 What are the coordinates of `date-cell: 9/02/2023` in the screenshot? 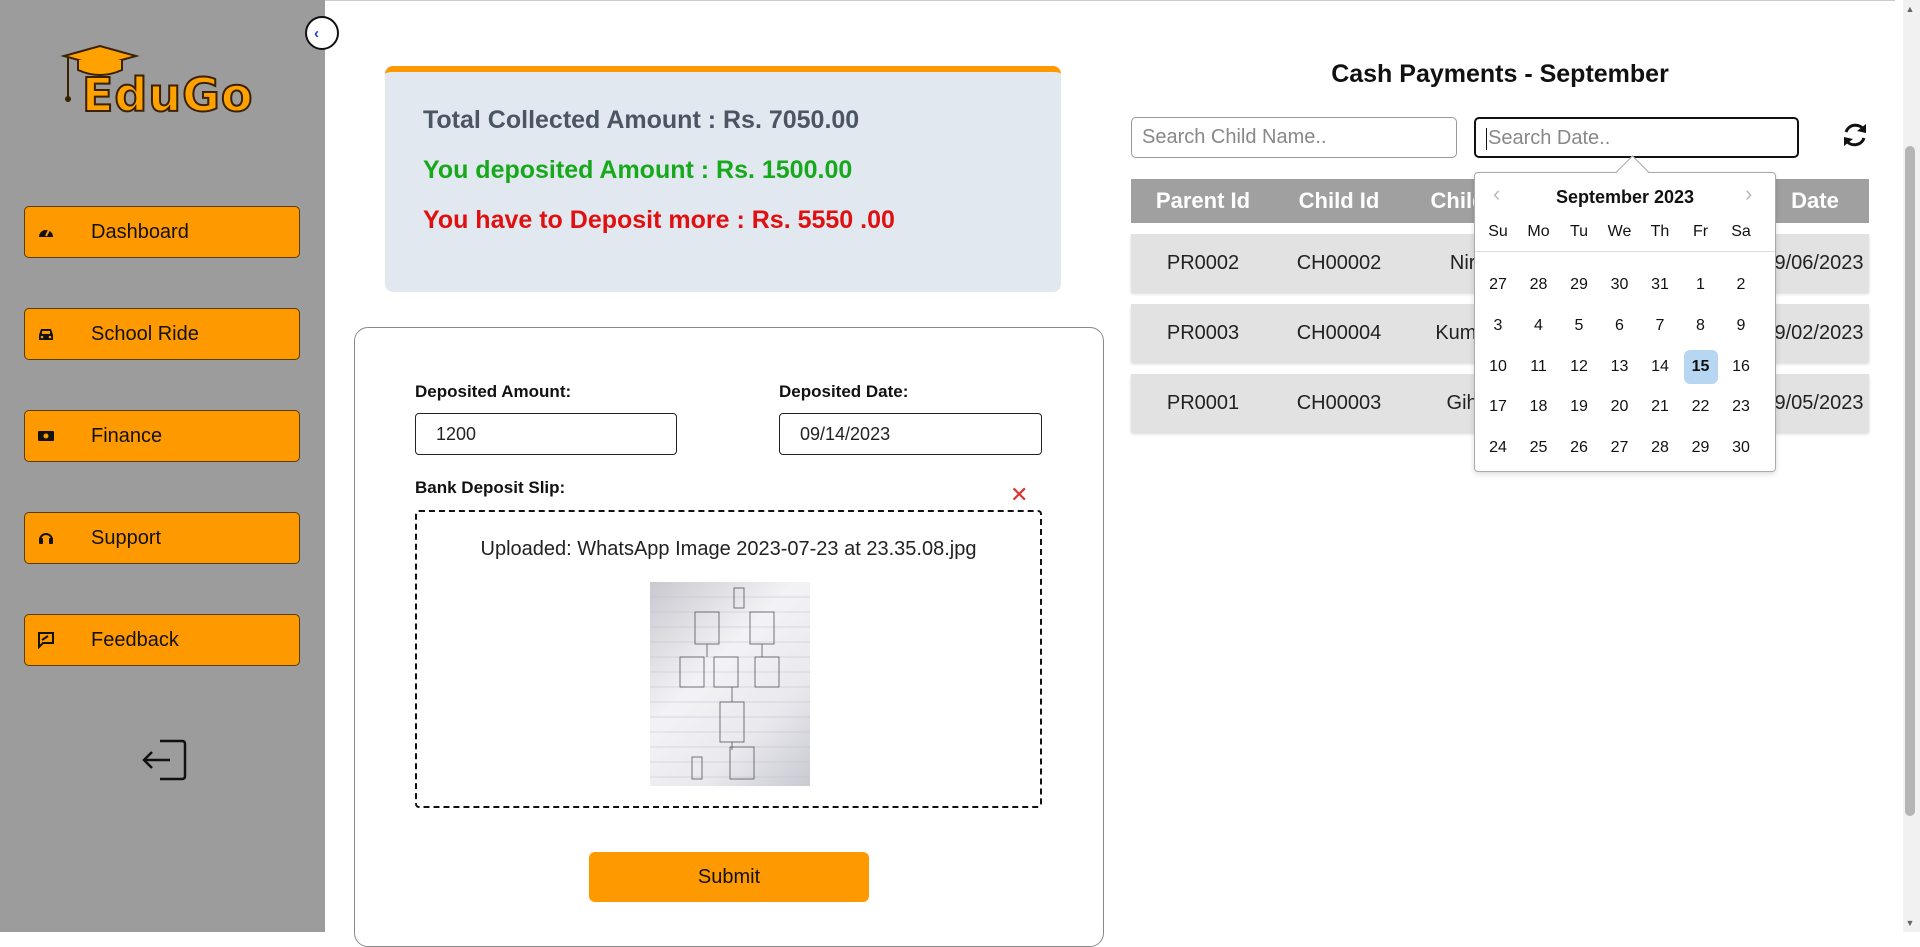 It's located at (1819, 333).